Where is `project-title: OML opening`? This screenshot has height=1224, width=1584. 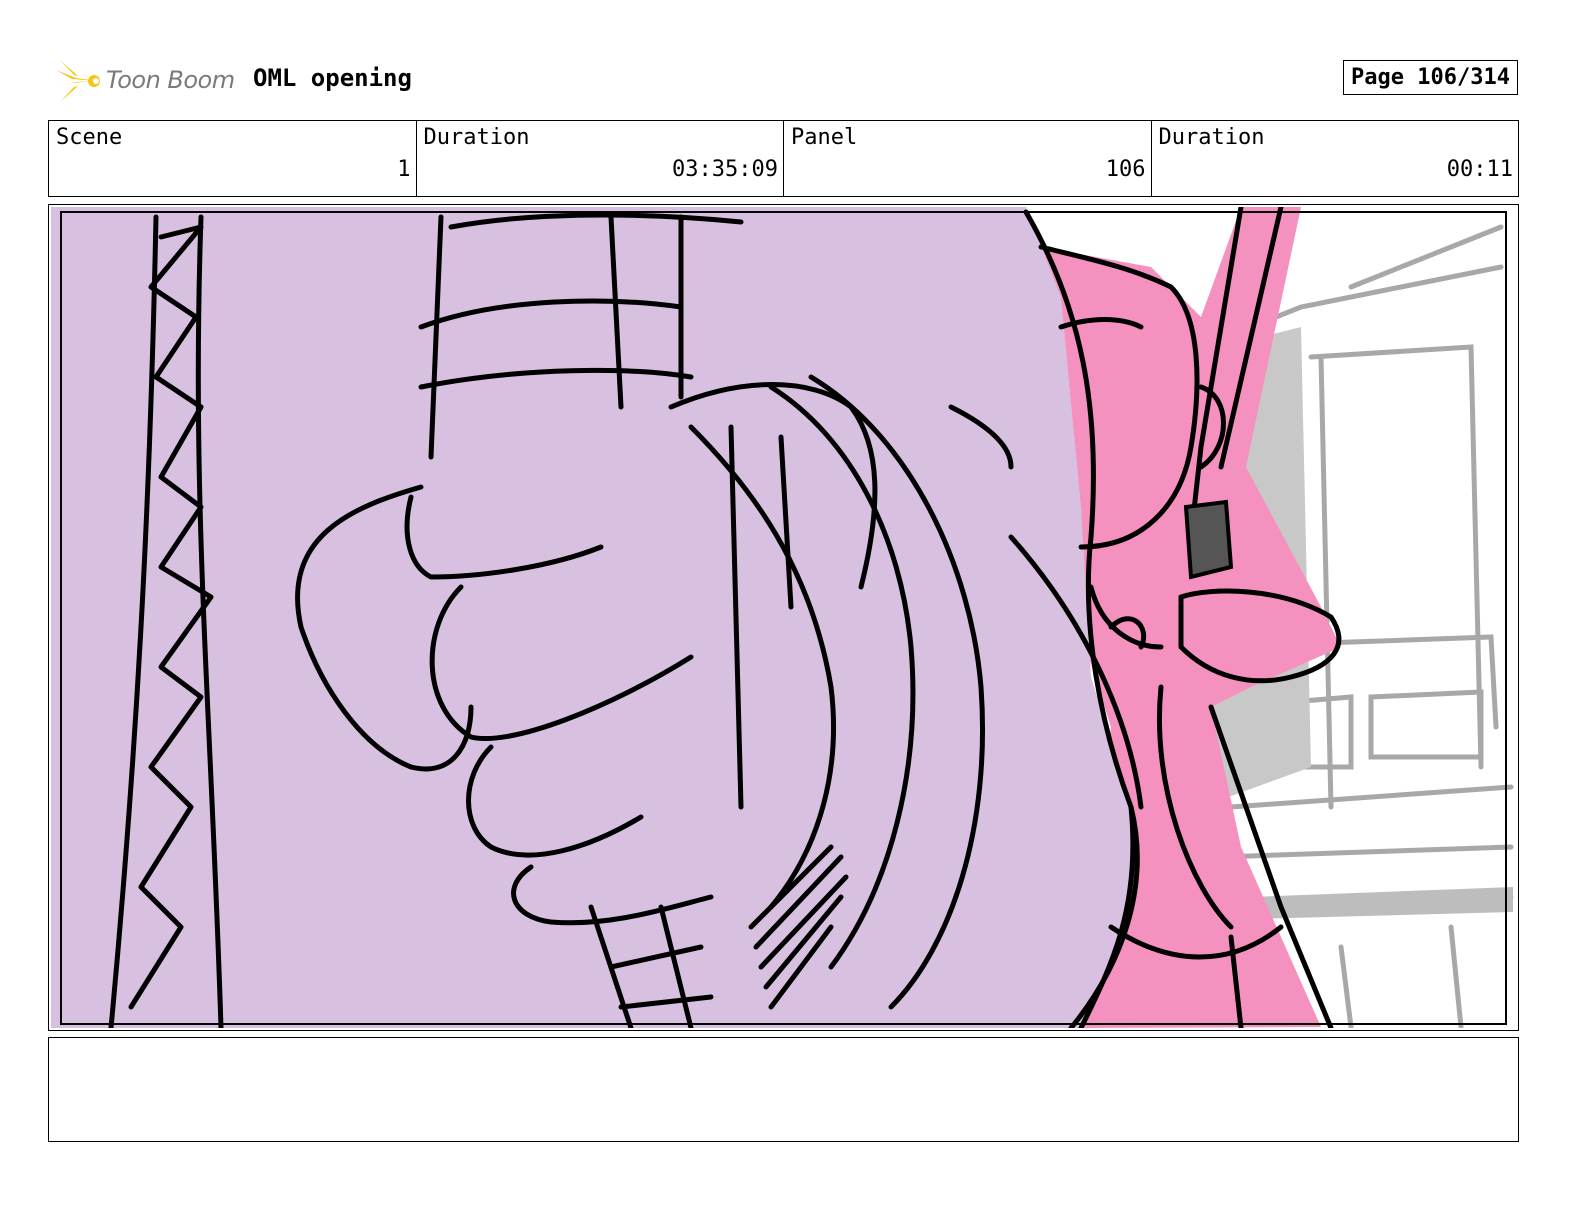 project-title: OML opening is located at coordinates (332, 78).